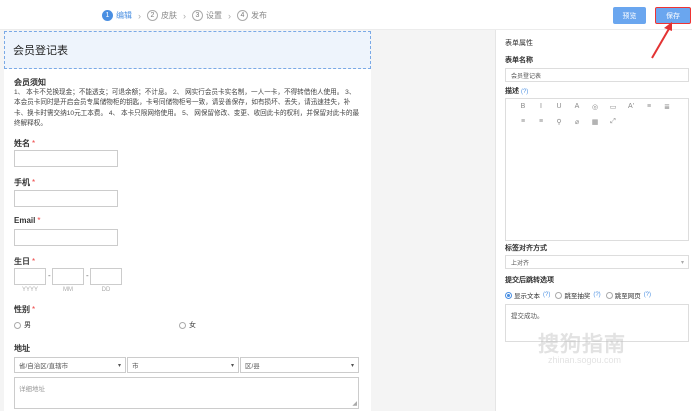 The height and width of the screenshot is (411, 692). Describe the element at coordinates (25, 261) in the screenshot. I see `birthday-label: 生日 *` at that location.